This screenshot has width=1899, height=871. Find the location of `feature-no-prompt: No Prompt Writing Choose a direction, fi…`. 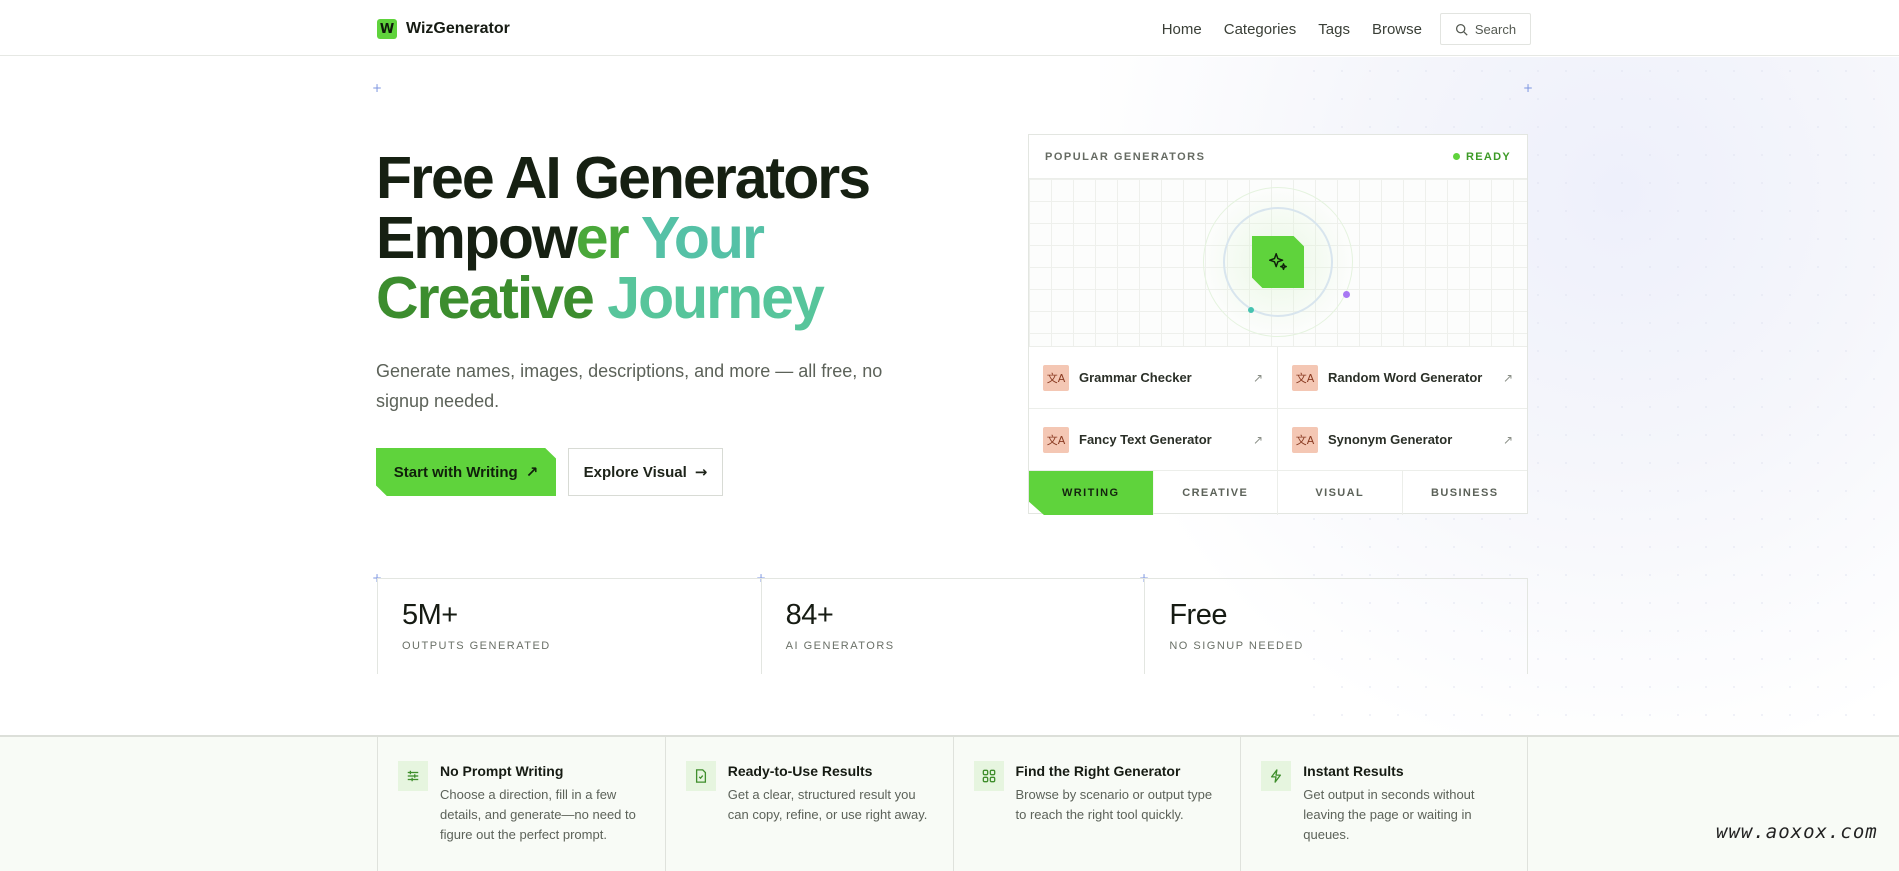

feature-no-prompt: No Prompt Writing Choose a direction, fi… is located at coordinates (521, 804).